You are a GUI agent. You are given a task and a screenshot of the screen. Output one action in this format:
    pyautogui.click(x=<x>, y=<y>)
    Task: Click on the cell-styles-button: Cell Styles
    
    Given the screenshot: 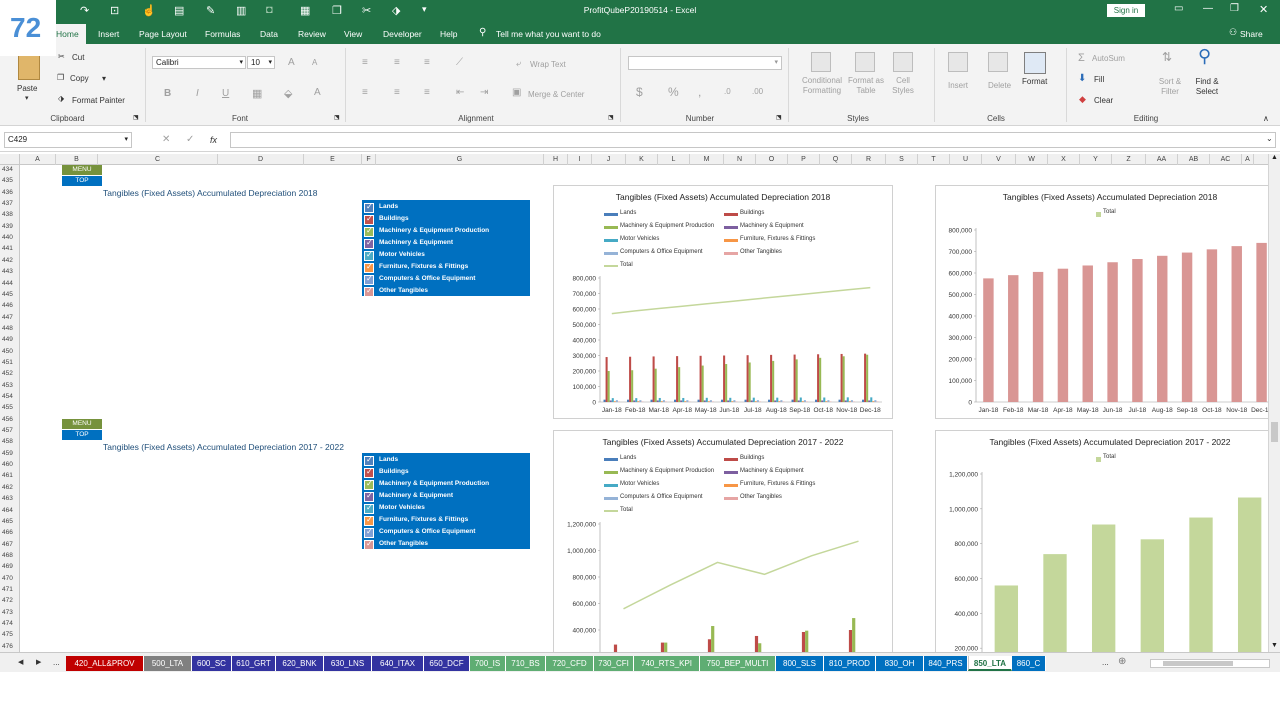 What is the action you would take?
    pyautogui.click(x=903, y=86)
    